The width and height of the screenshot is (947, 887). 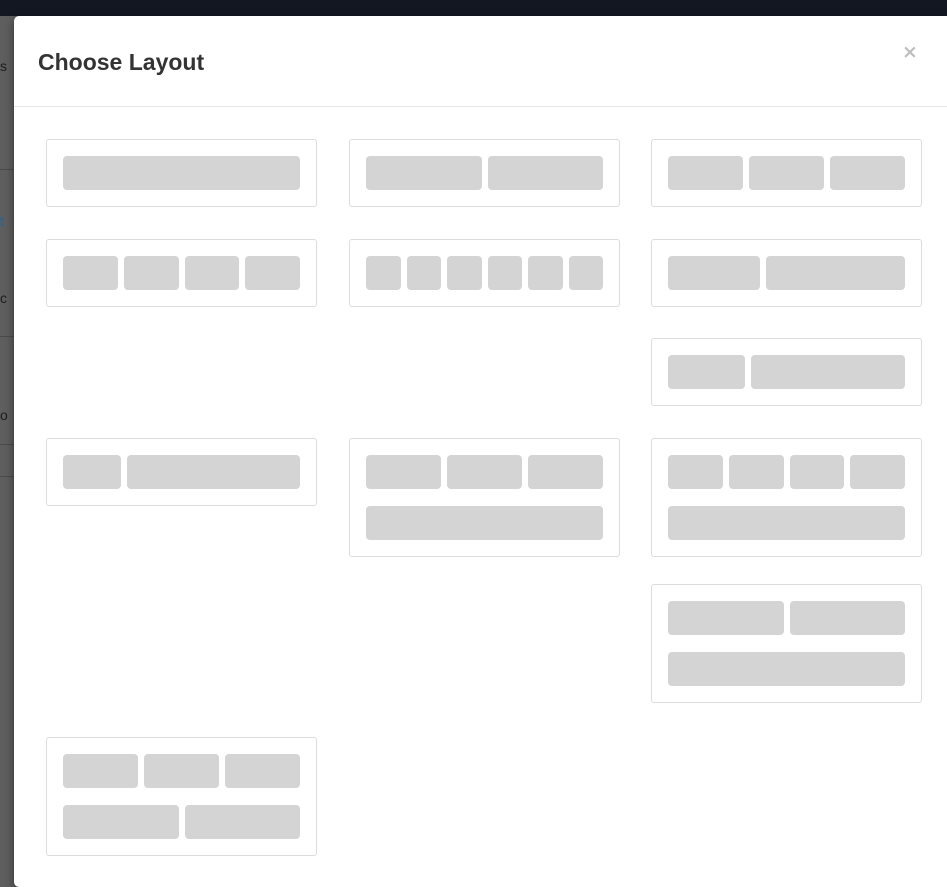 I want to click on close-icon: ×, so click(x=910, y=52).